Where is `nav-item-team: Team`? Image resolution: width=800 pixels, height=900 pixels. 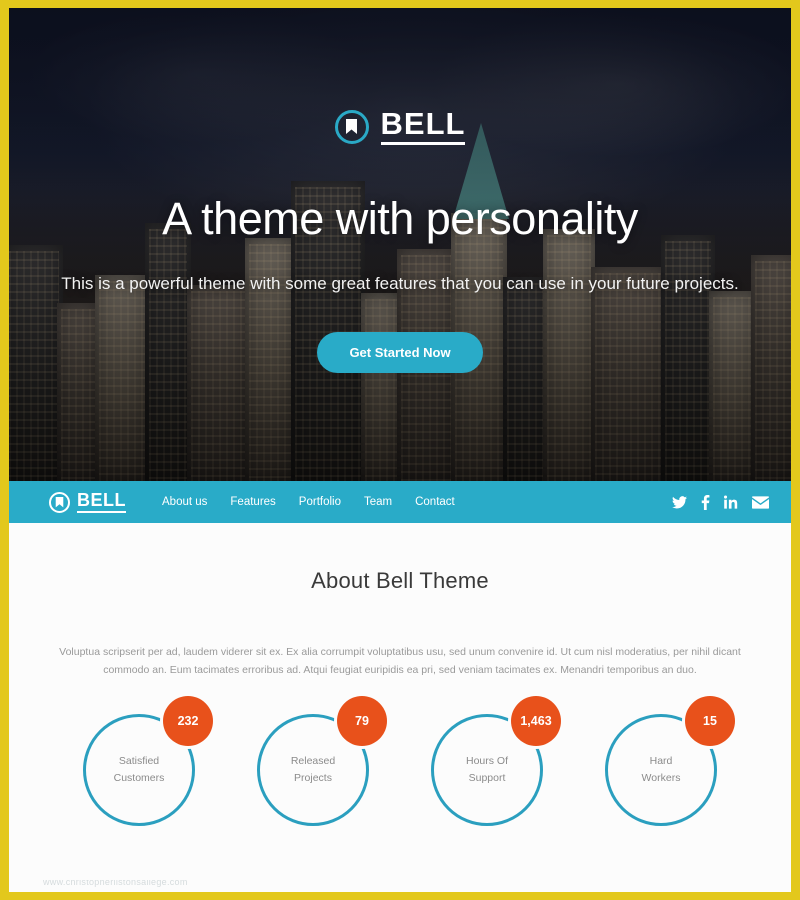 nav-item-team: Team is located at coordinates (378, 502).